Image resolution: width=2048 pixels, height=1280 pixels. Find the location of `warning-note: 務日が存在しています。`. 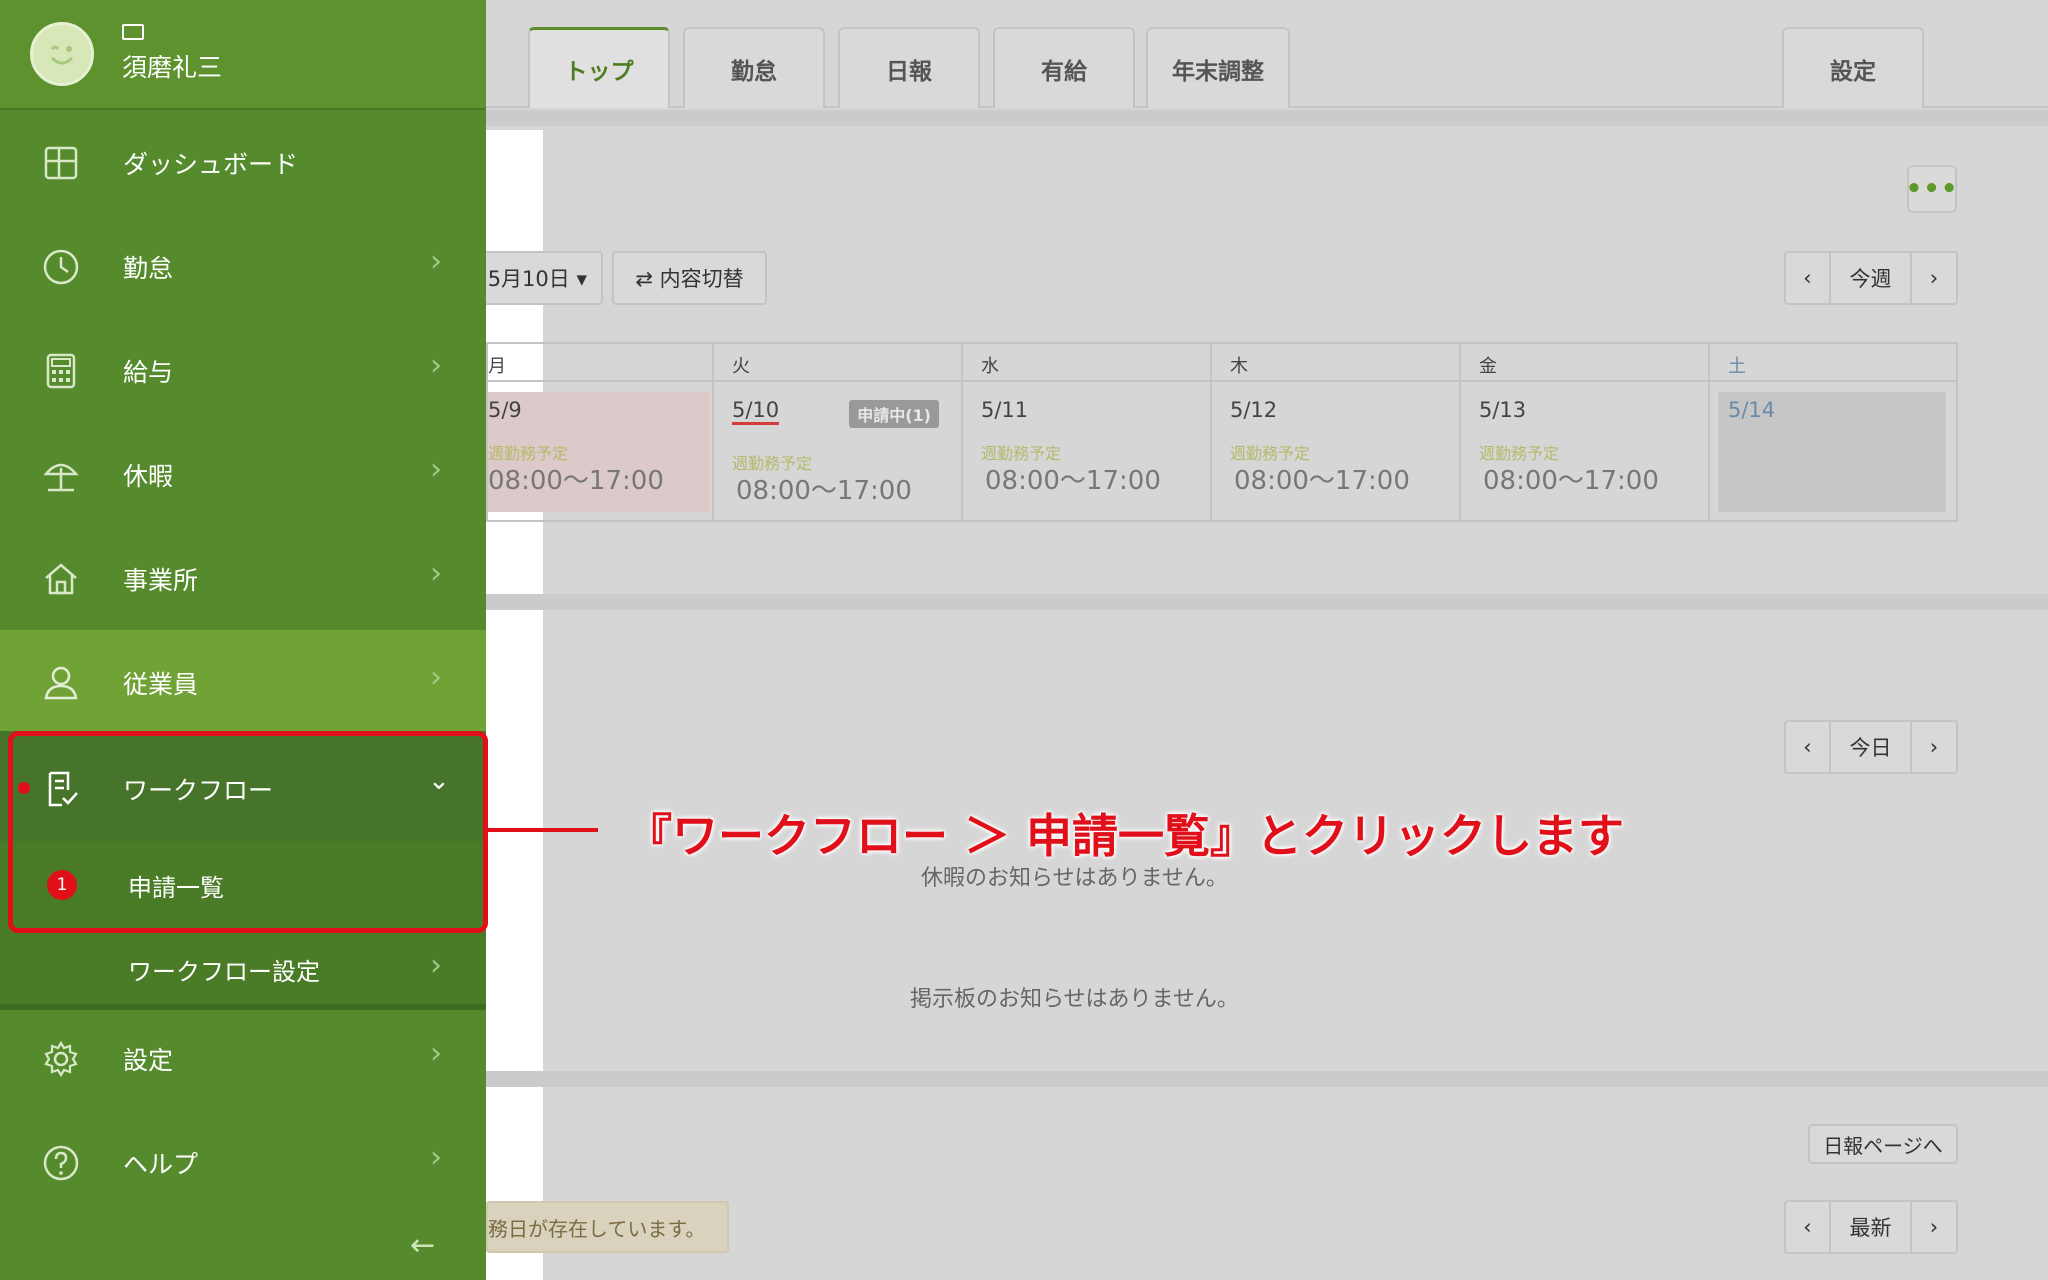

warning-note: 務日が存在しています。 is located at coordinates (607, 1227).